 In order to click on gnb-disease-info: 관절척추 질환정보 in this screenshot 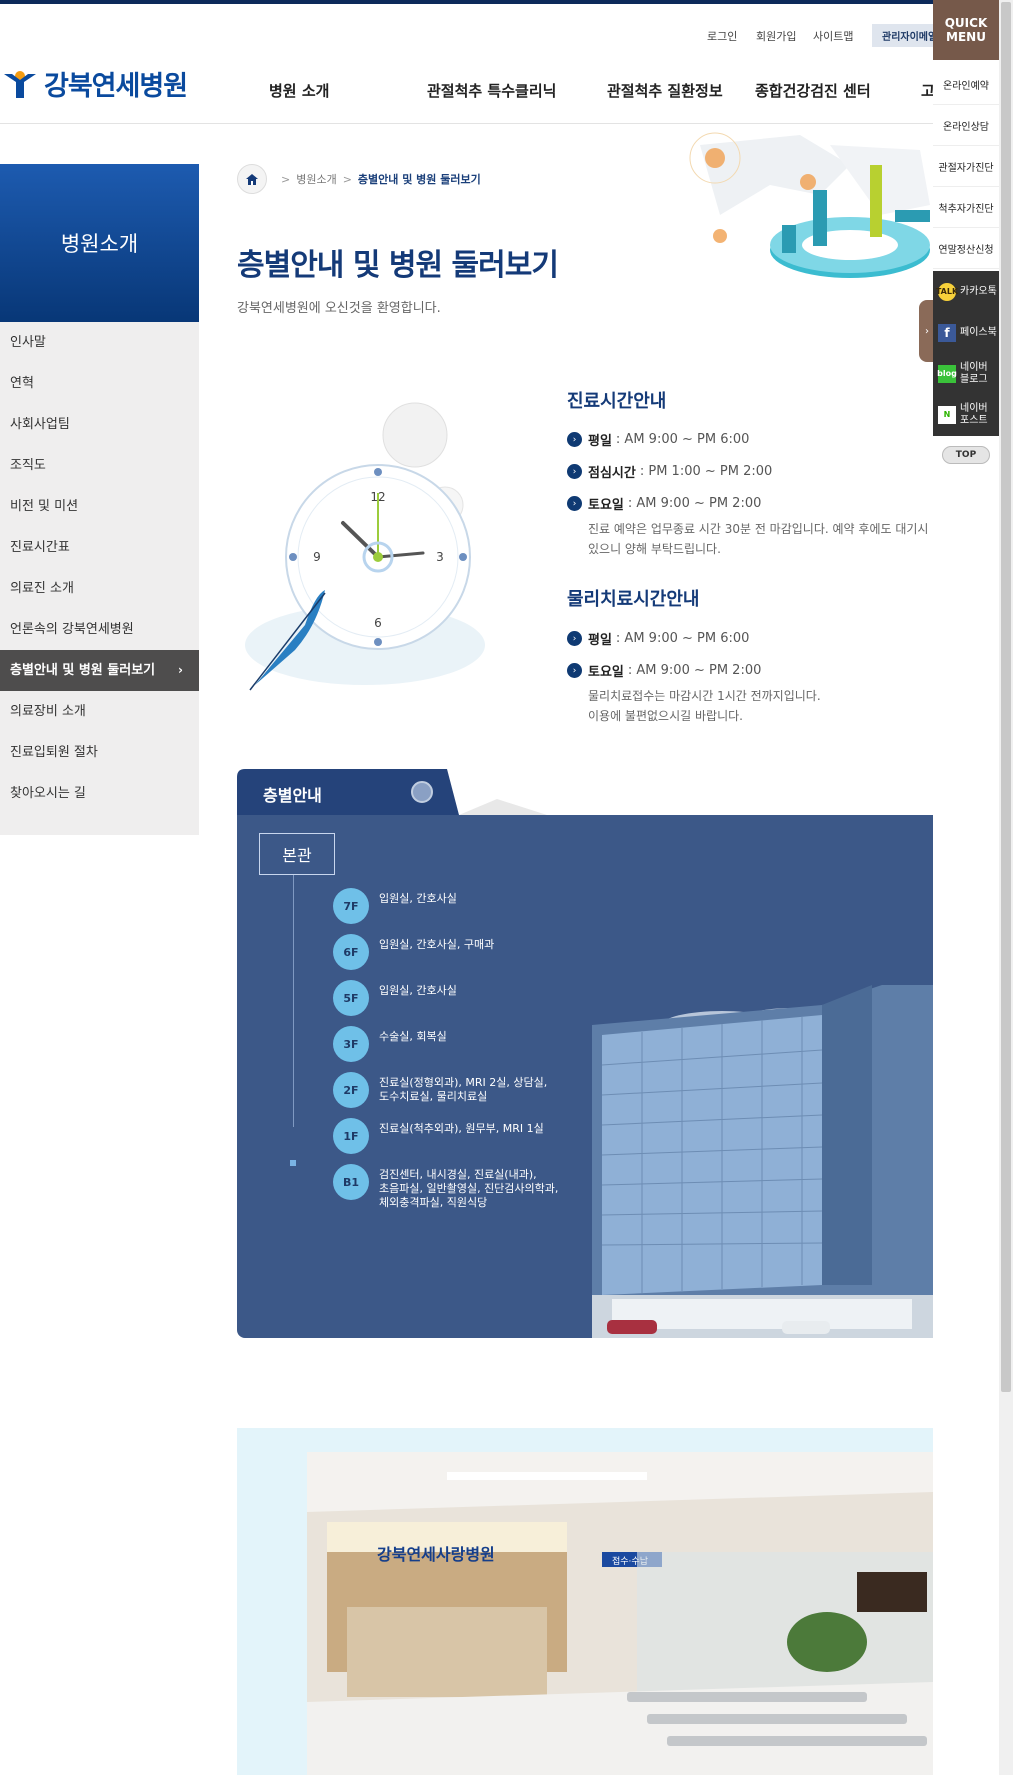, I will do `click(665, 90)`.